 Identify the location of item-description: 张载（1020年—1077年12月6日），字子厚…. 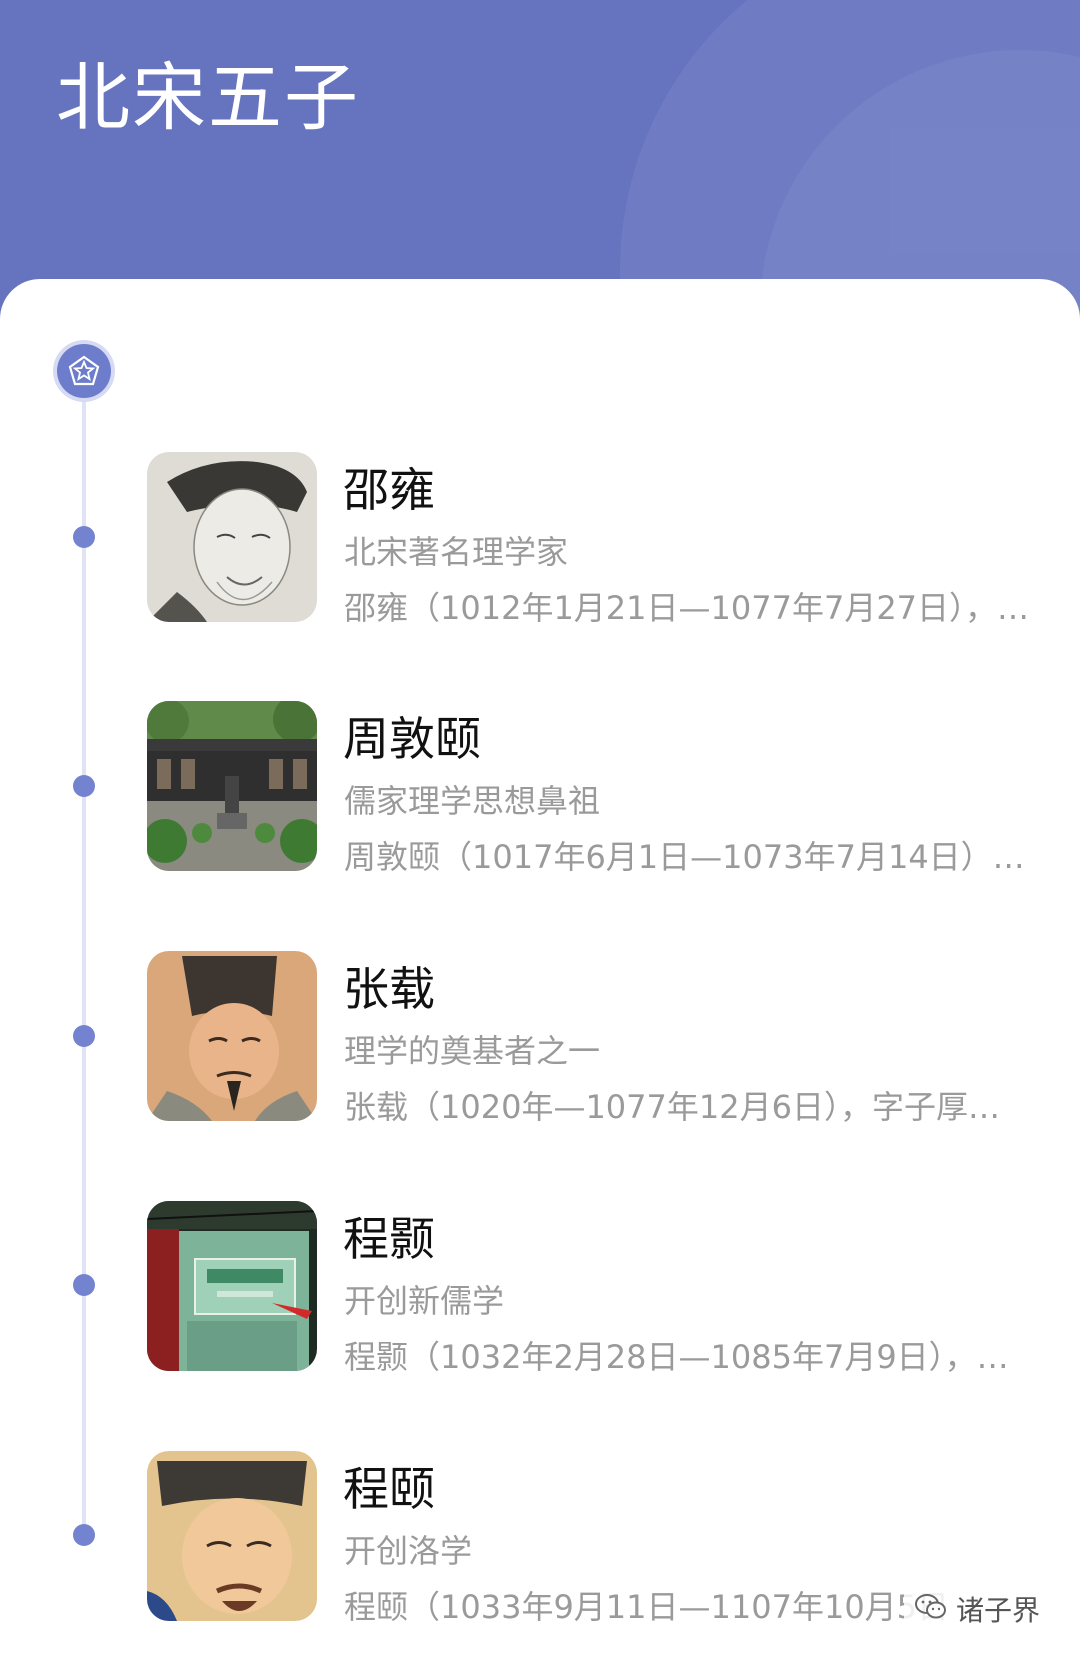
(672, 1107).